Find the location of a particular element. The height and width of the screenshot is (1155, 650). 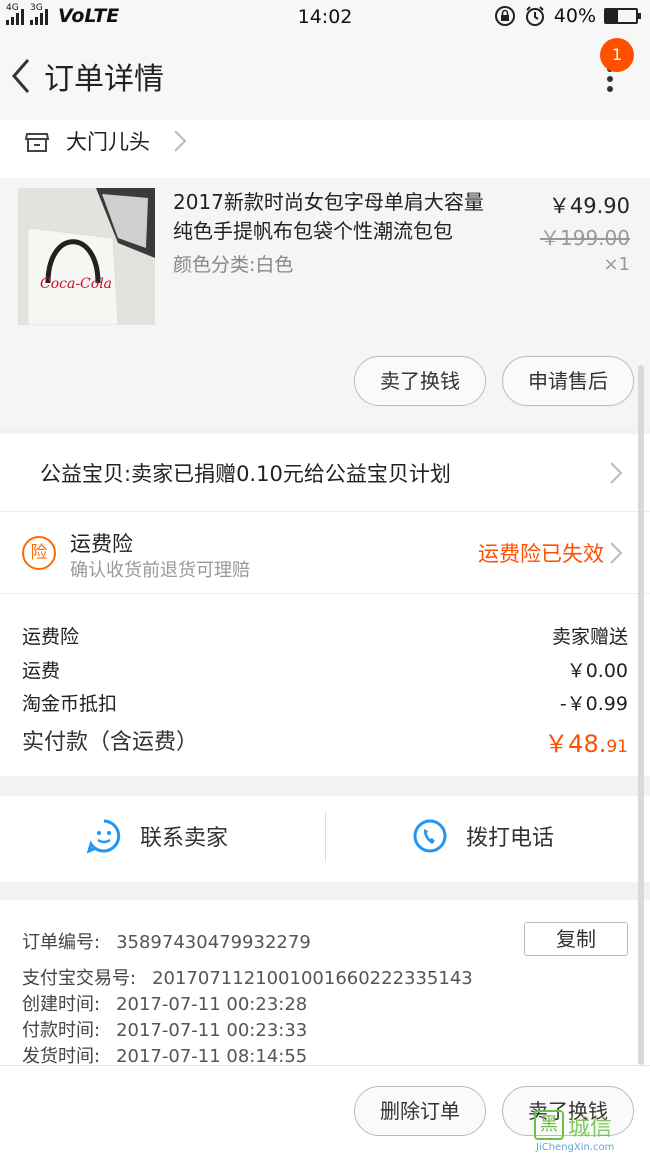

contact-bar: 联系卖家 拨打电话 is located at coordinates (325, 839).